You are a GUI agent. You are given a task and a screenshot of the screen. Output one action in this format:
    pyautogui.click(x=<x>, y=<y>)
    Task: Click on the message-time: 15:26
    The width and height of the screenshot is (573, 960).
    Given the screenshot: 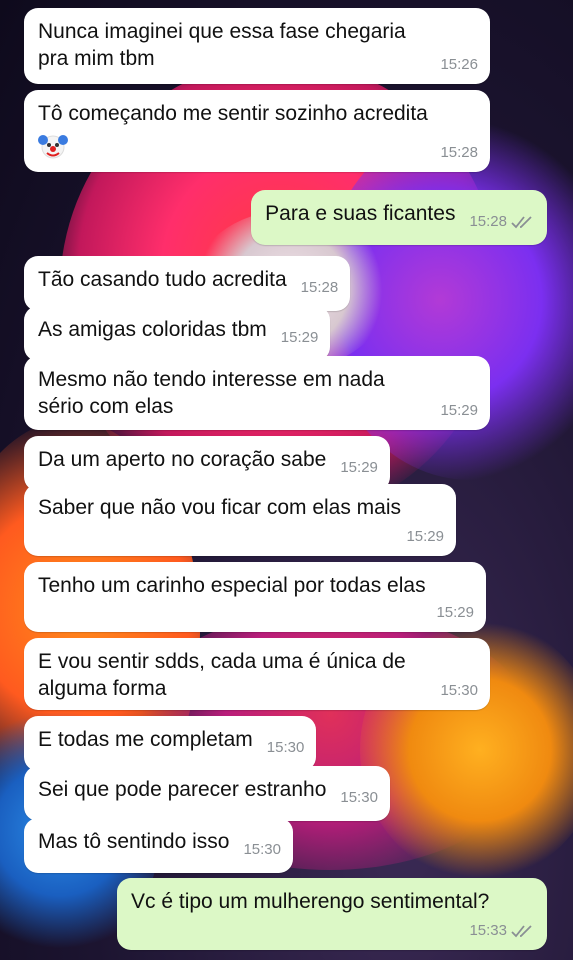 What is the action you would take?
    pyautogui.click(x=459, y=64)
    